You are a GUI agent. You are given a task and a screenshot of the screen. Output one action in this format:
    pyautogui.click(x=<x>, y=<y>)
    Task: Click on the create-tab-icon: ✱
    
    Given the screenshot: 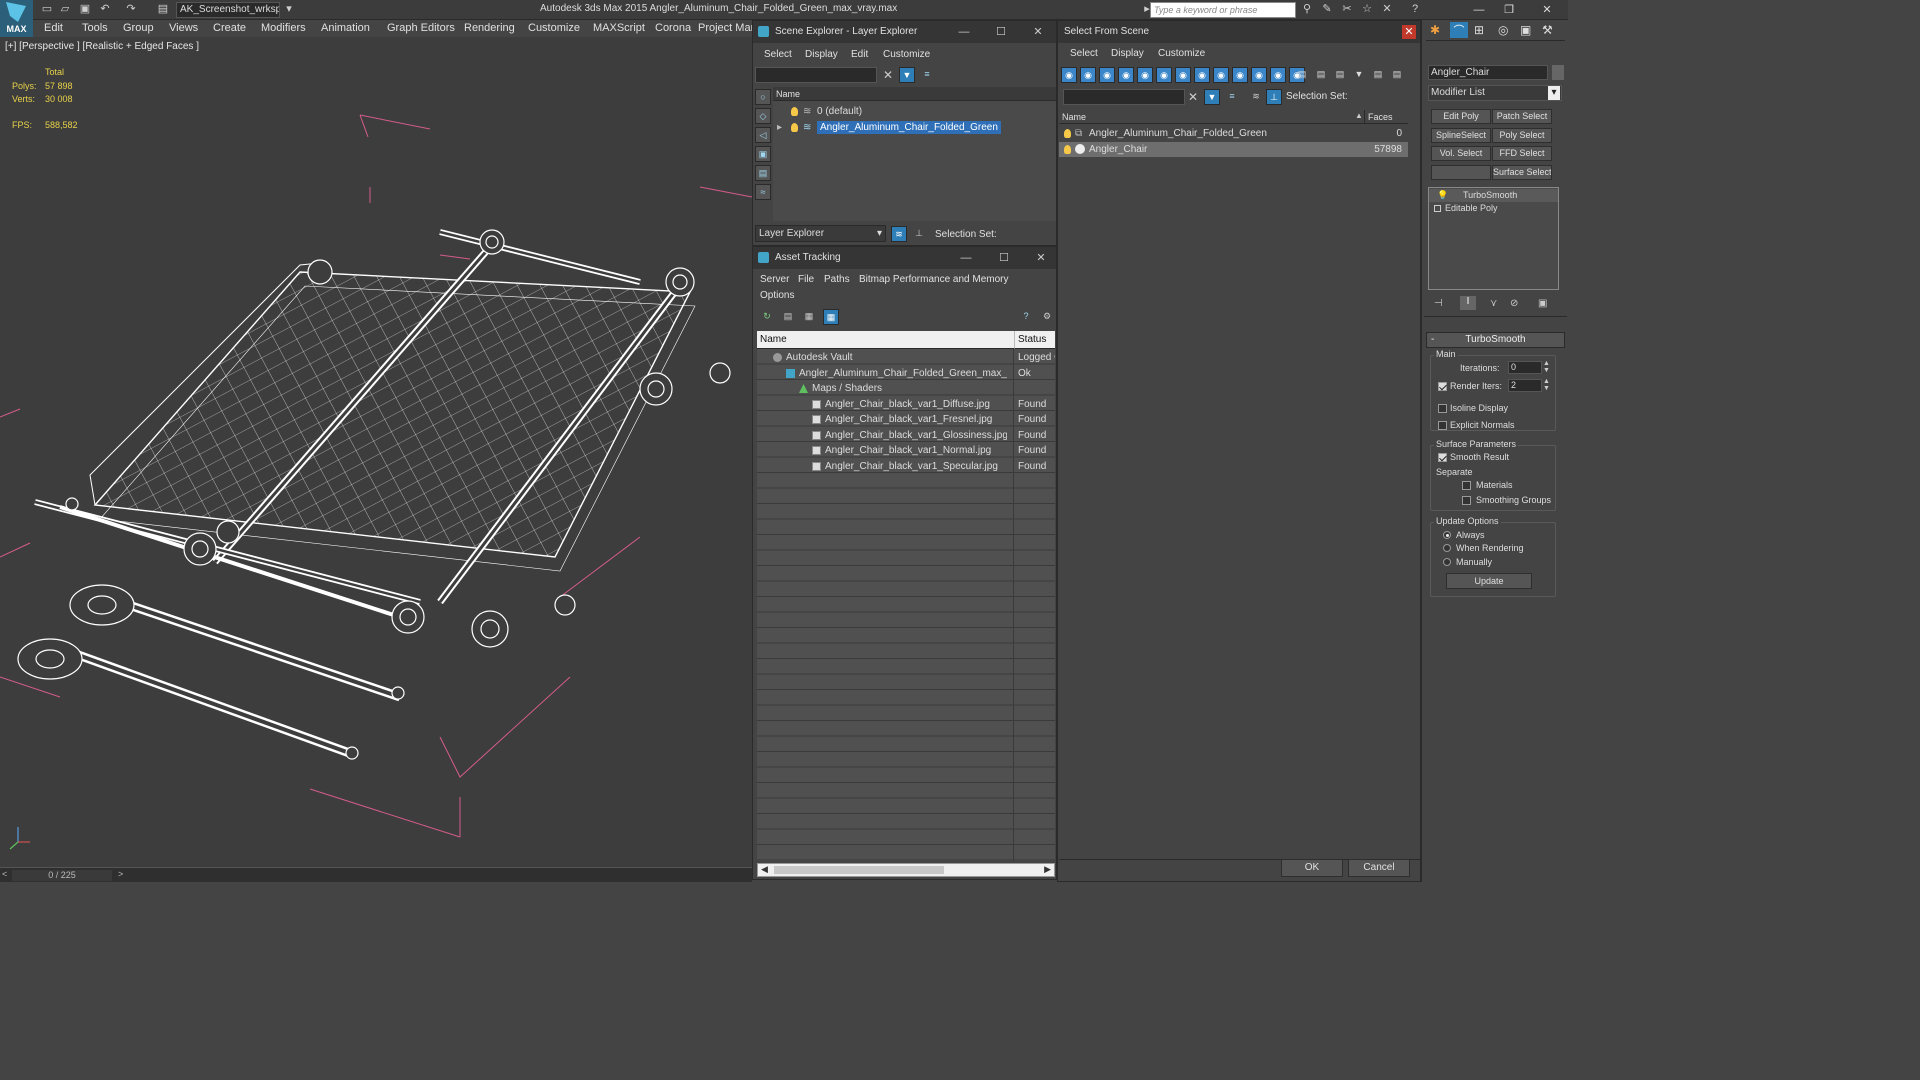 What is the action you would take?
    pyautogui.click(x=1435, y=30)
    